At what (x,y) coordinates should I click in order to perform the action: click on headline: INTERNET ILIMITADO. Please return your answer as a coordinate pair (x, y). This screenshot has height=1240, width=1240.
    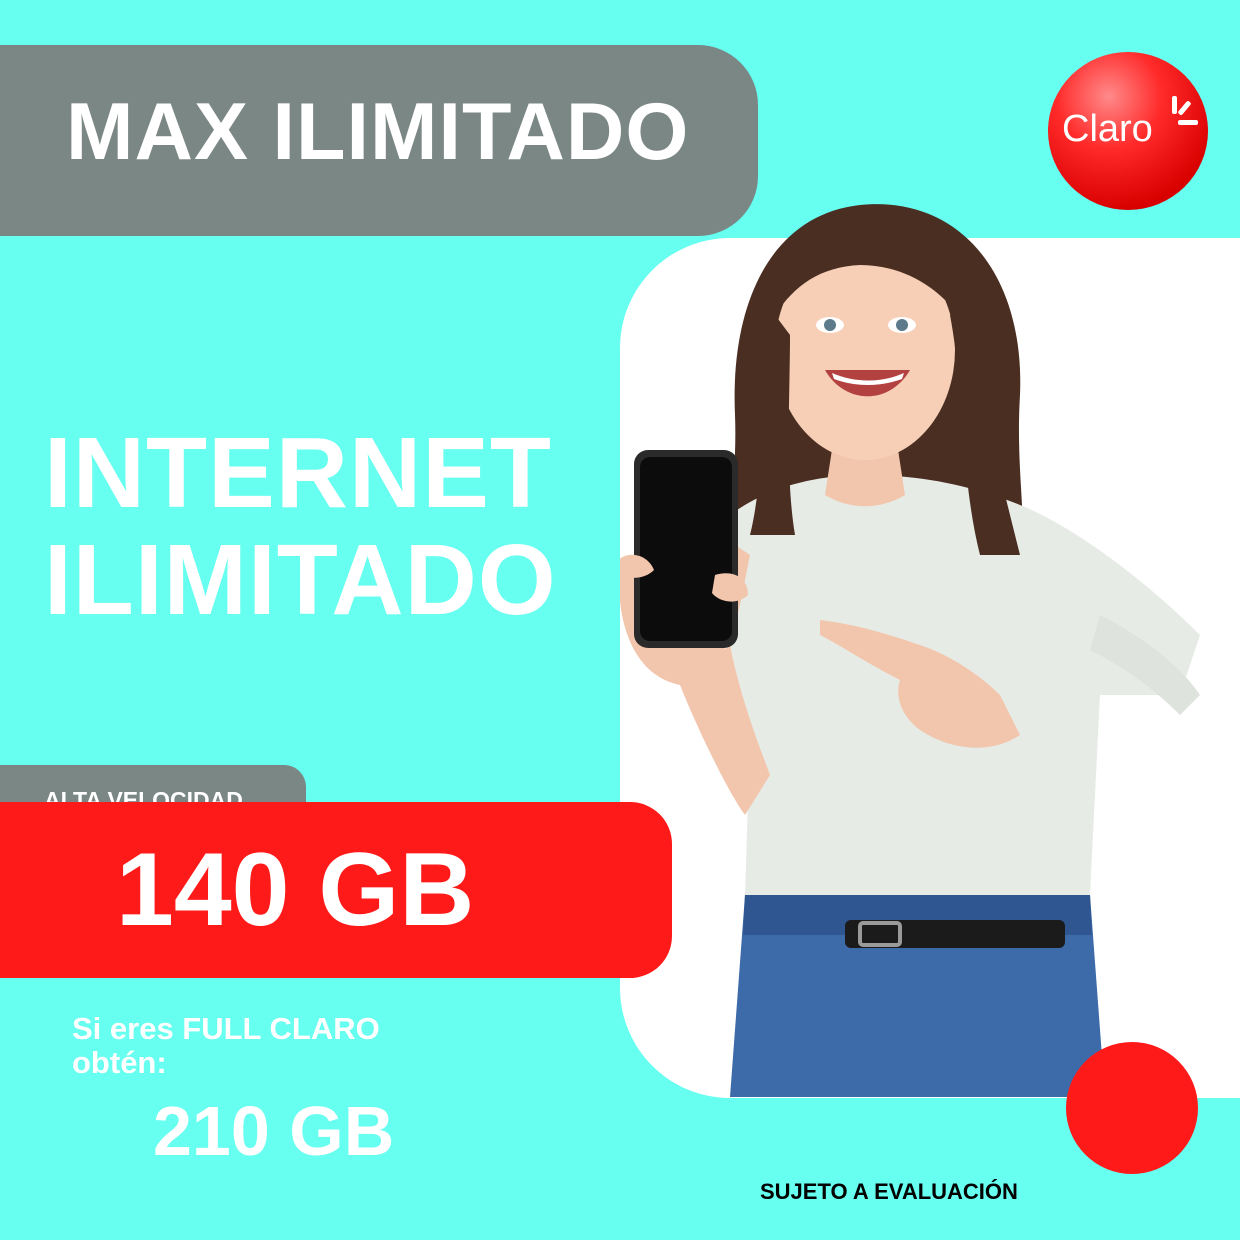
    Looking at the image, I should click on (300, 527).